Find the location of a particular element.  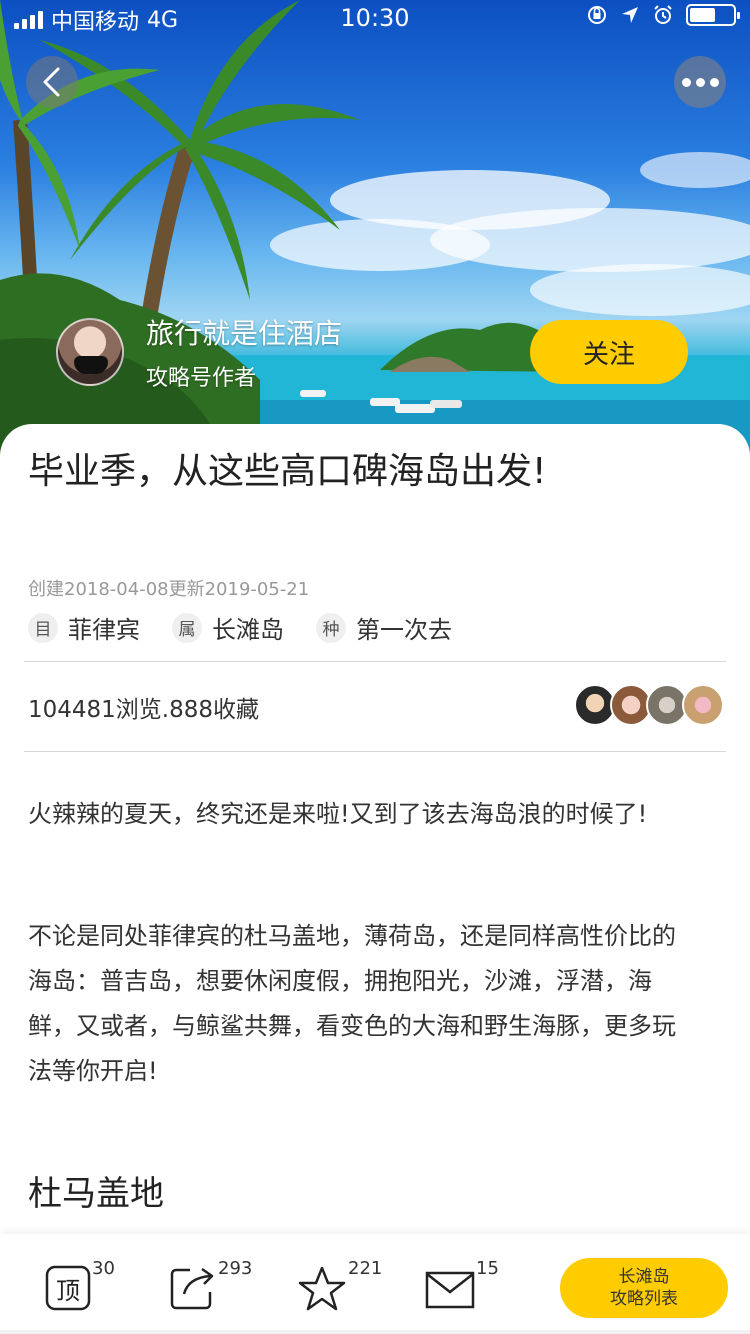

share-count: 293 is located at coordinates (235, 1268).